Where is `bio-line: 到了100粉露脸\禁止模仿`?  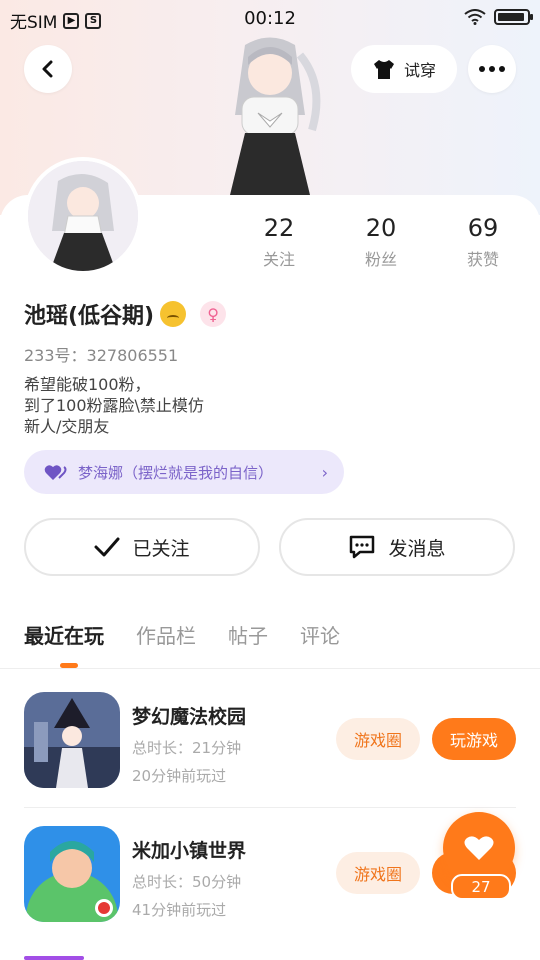
bio-line: 到了100粉露脸\禁止模仿 is located at coordinates (114, 405).